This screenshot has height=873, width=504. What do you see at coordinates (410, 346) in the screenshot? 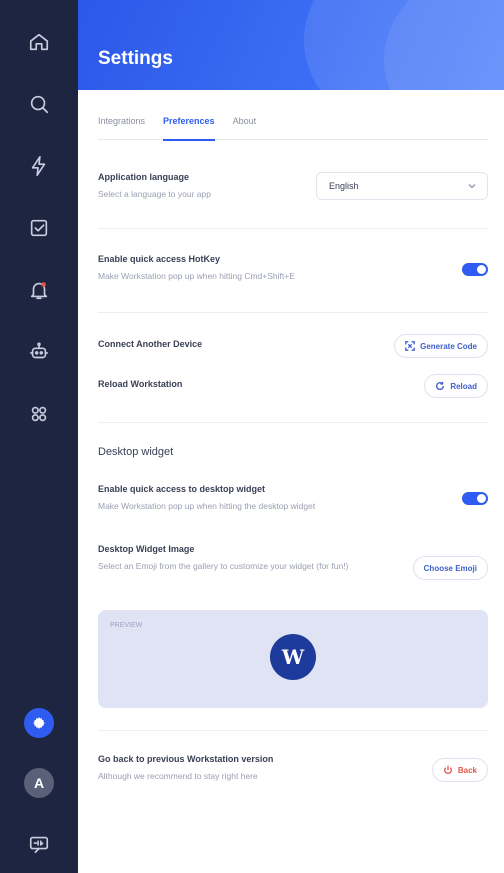
I see `qr-scan-icon` at bounding box center [410, 346].